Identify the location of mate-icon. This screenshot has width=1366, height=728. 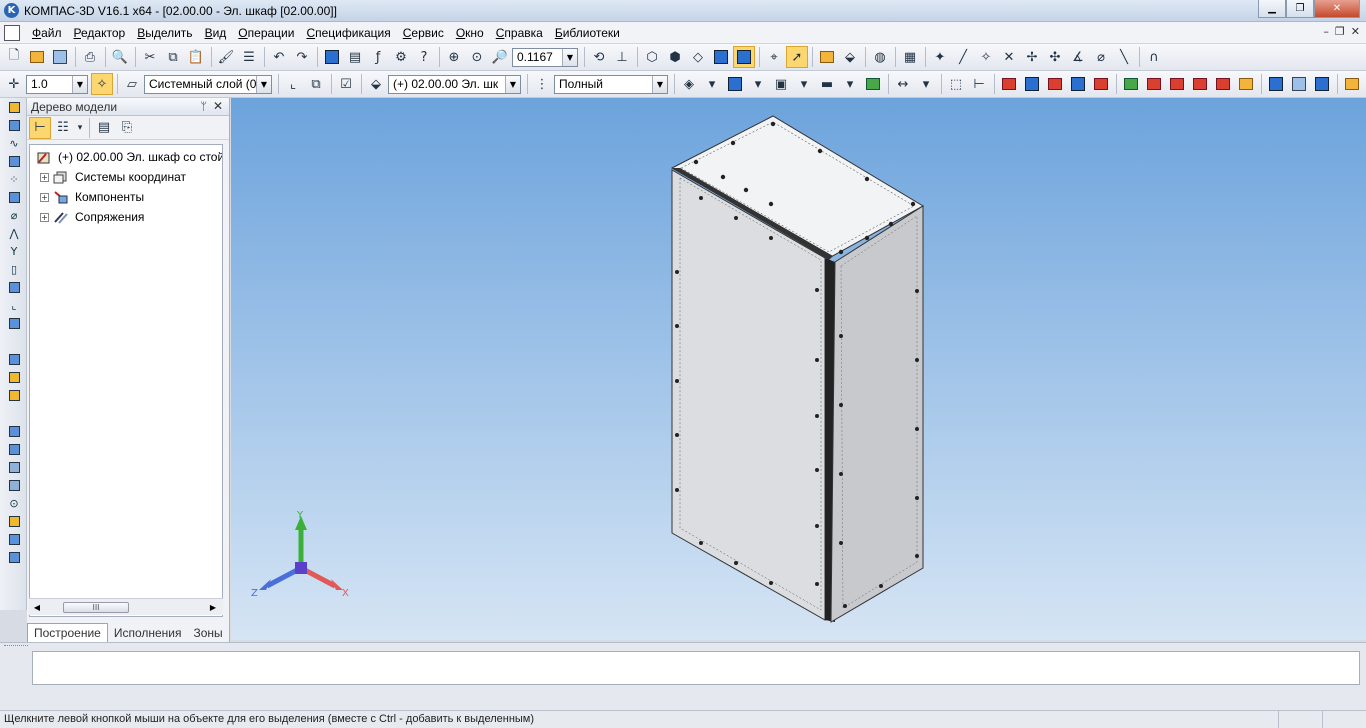
(14, 431).